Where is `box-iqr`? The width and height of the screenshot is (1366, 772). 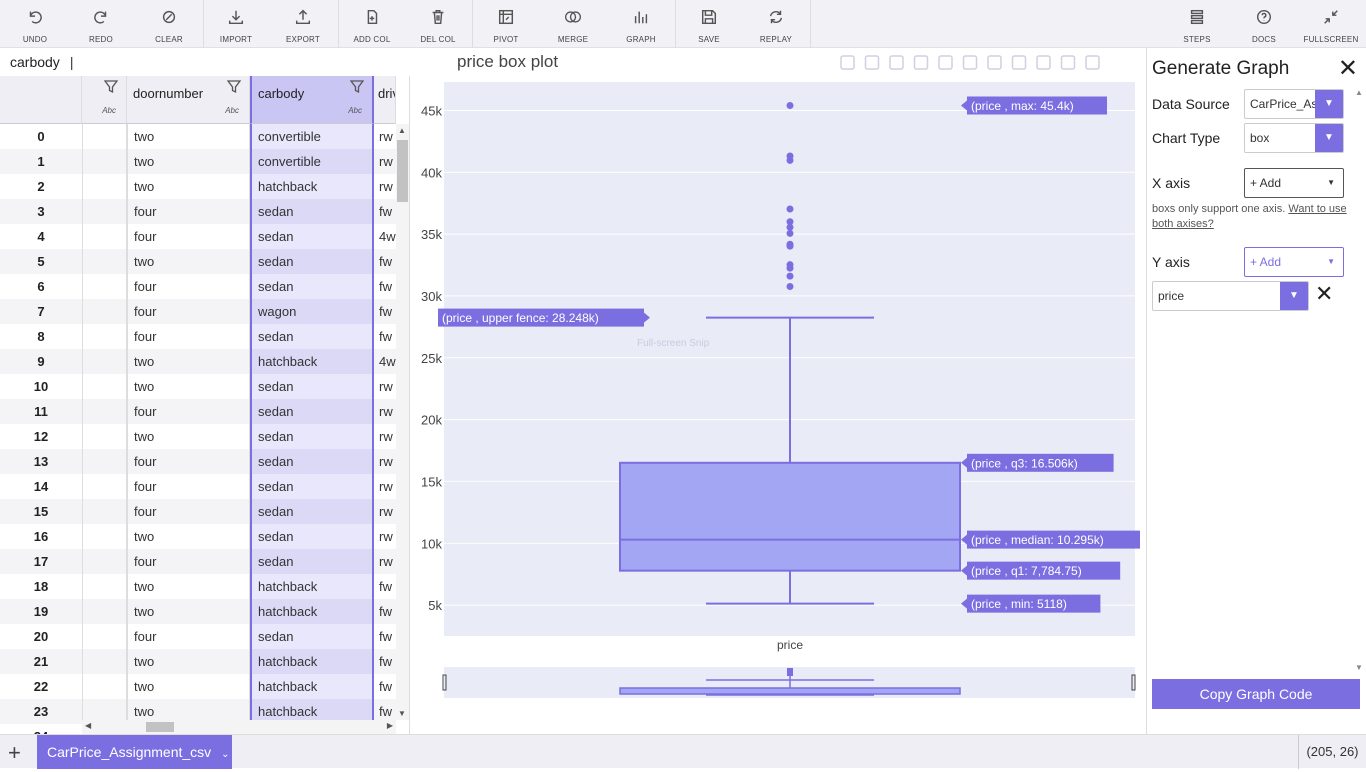 box-iqr is located at coordinates (790, 516).